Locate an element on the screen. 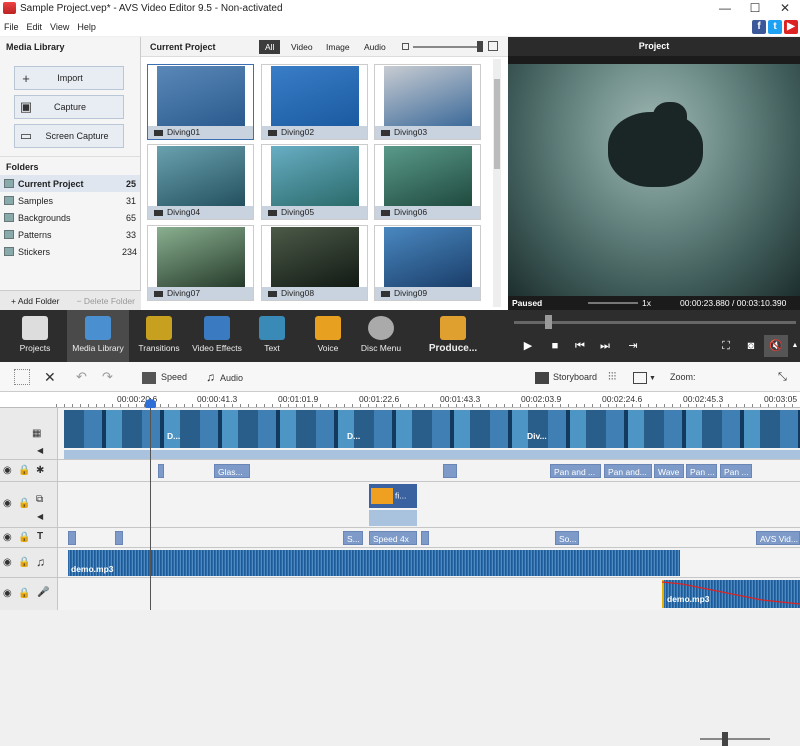 The image size is (800, 746). redo-icon: ↷ is located at coordinates (107, 377).